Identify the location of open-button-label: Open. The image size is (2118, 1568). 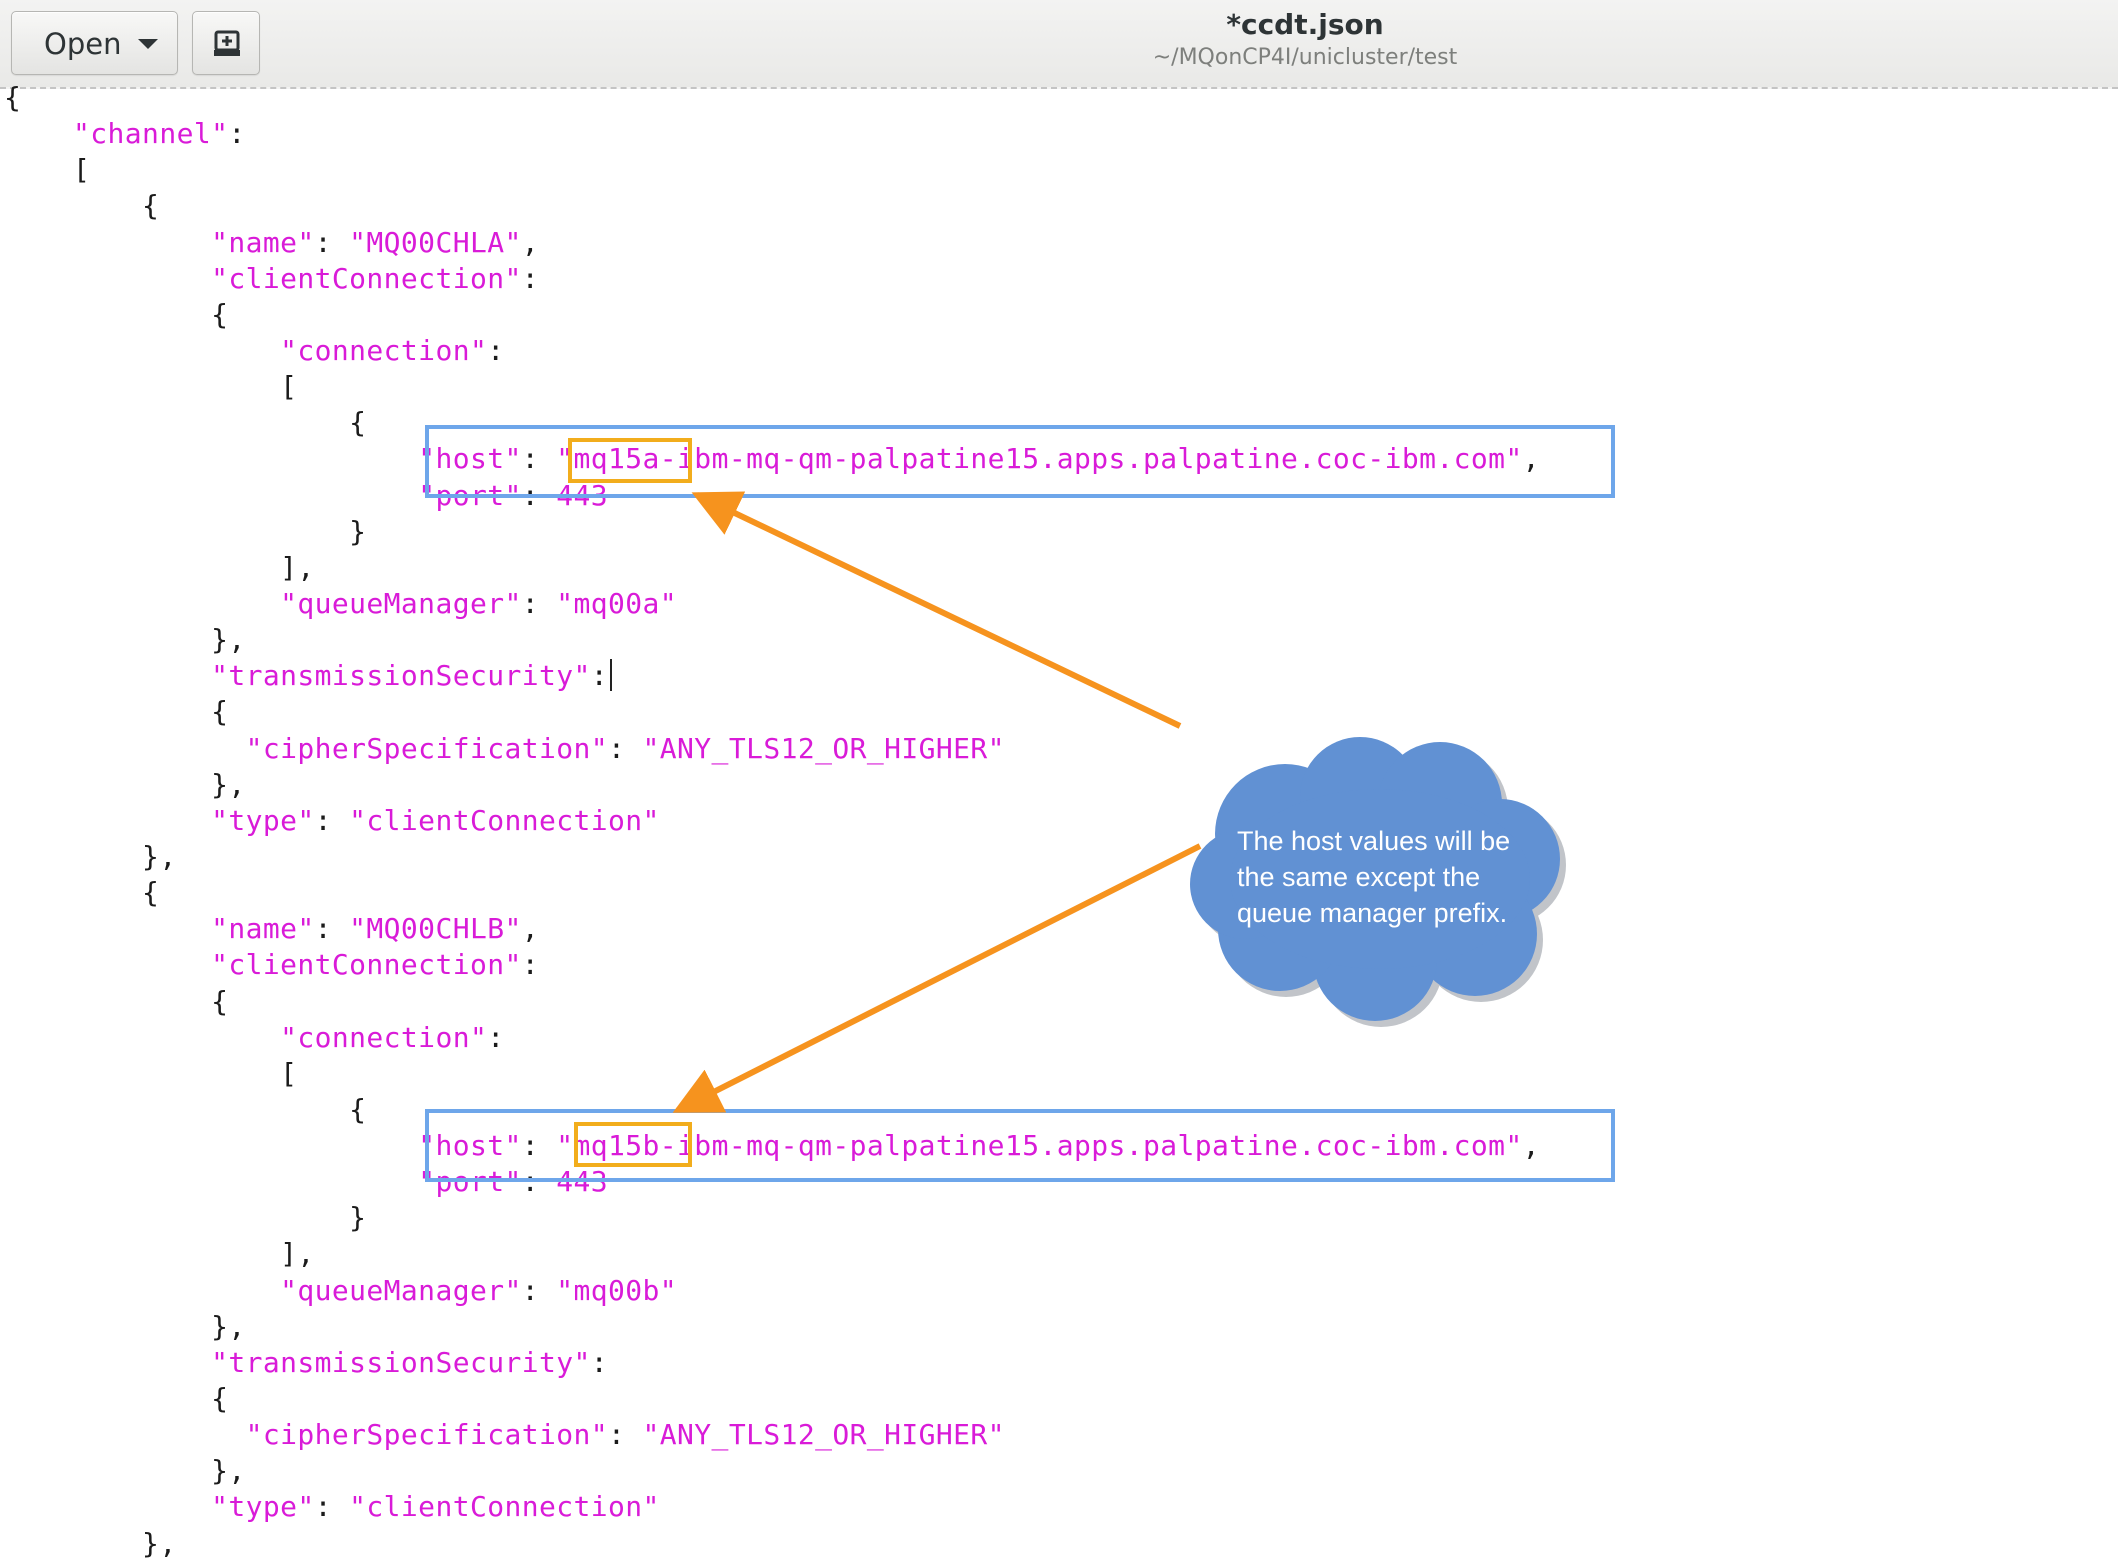
(83, 44).